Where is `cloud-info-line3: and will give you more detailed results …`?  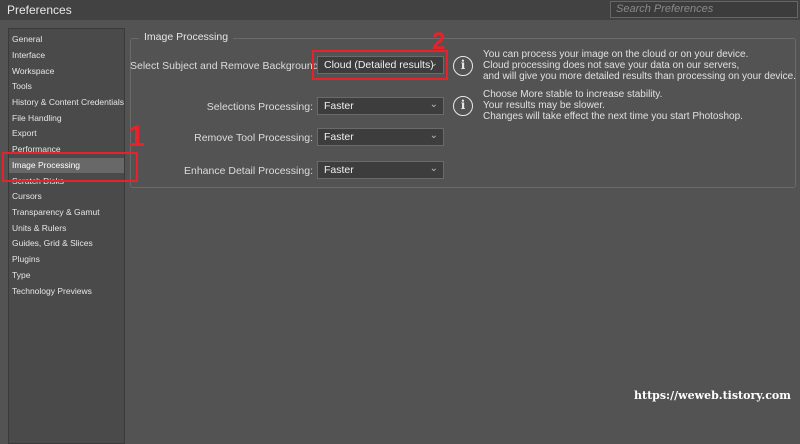 cloud-info-line3: and will give you more detailed results … is located at coordinates (639, 76).